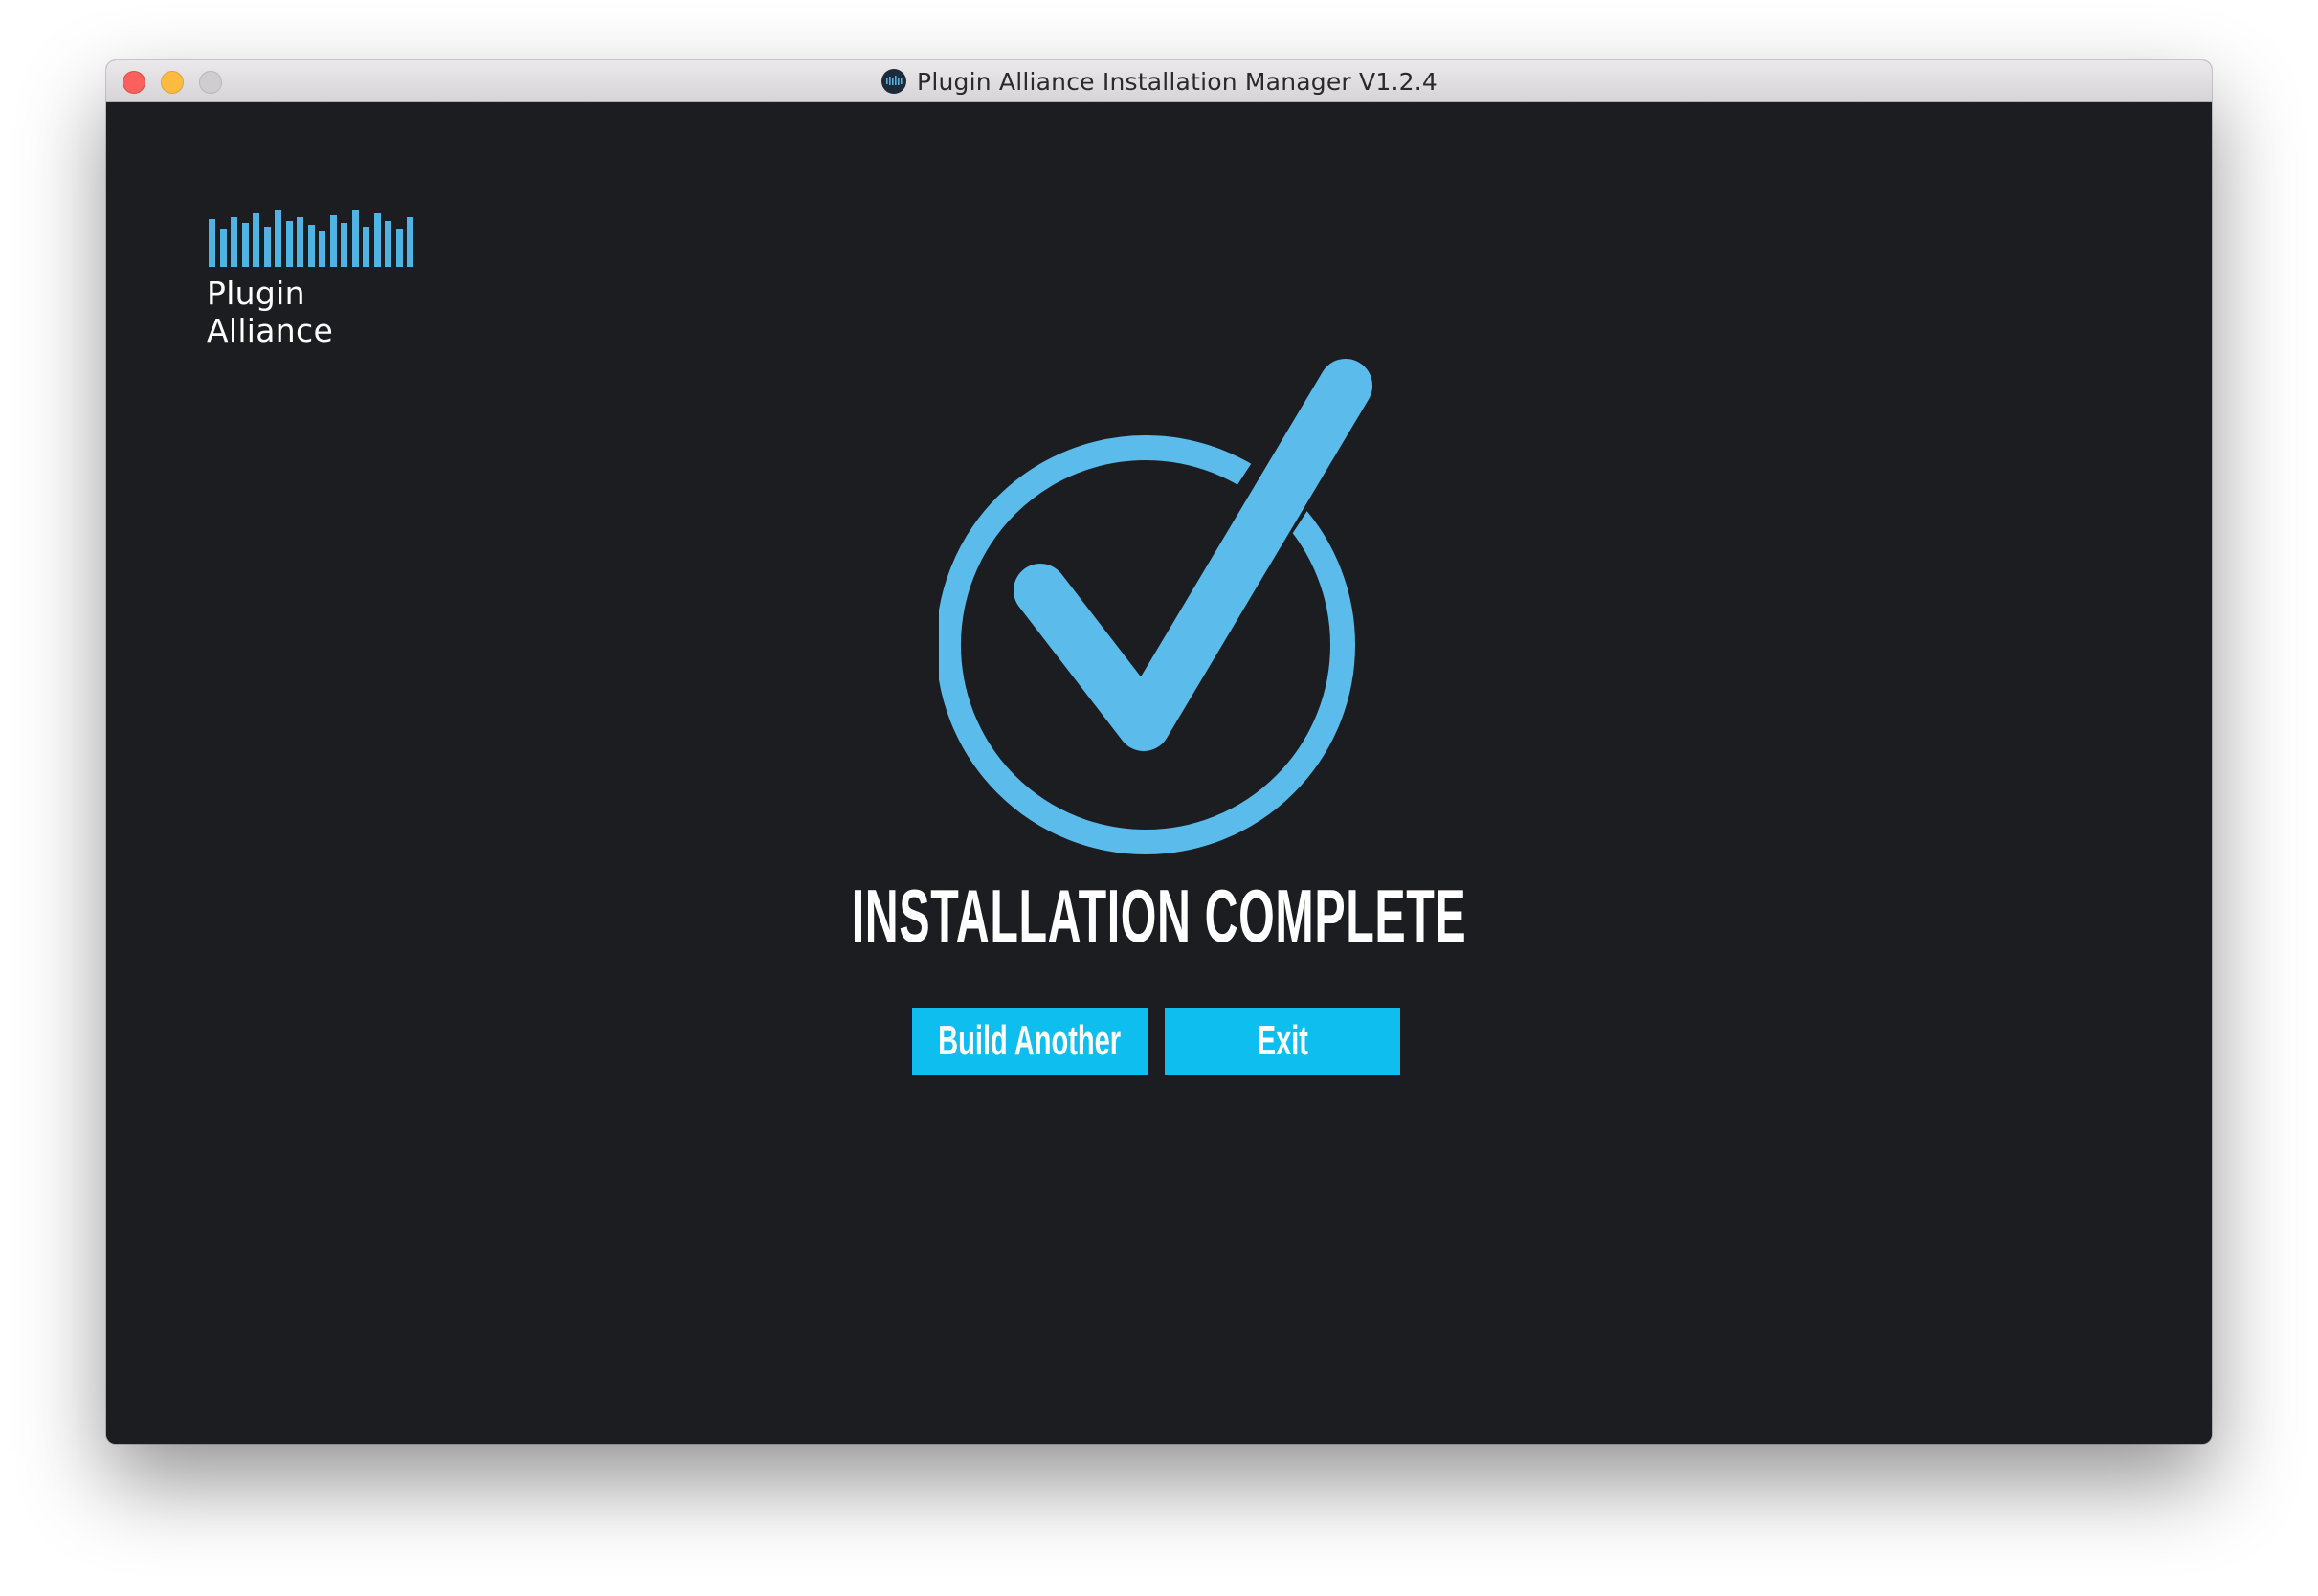  I want to click on exit-label: Exit, so click(1283, 1041).